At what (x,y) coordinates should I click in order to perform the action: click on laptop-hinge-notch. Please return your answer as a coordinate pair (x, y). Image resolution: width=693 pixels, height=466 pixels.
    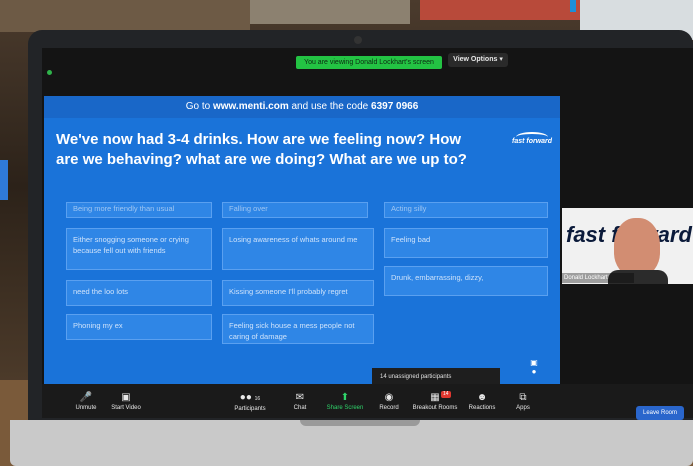
    Looking at the image, I should click on (360, 423).